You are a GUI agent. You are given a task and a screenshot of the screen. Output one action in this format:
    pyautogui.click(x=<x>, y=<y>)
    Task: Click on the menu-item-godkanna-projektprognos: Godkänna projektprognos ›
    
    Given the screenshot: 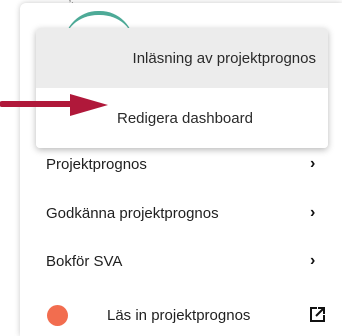 What is the action you would take?
    pyautogui.click(x=181, y=213)
    